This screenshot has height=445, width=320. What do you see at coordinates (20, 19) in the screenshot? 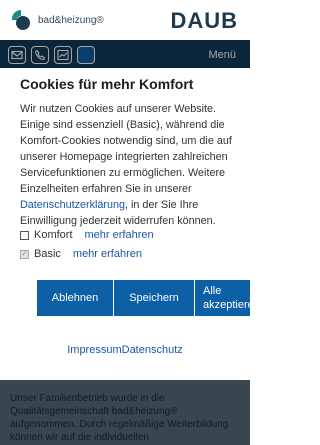
I see `logo-mark-icon` at bounding box center [20, 19].